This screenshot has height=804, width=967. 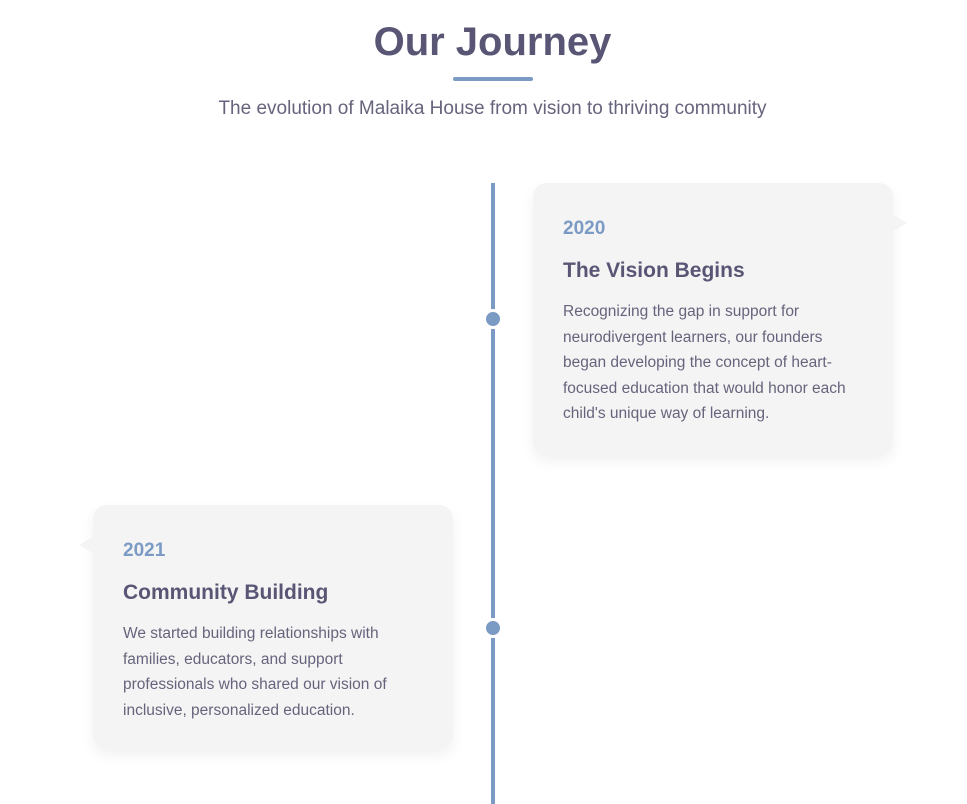 What do you see at coordinates (492, 42) in the screenshot?
I see `section-title: Our Journey` at bounding box center [492, 42].